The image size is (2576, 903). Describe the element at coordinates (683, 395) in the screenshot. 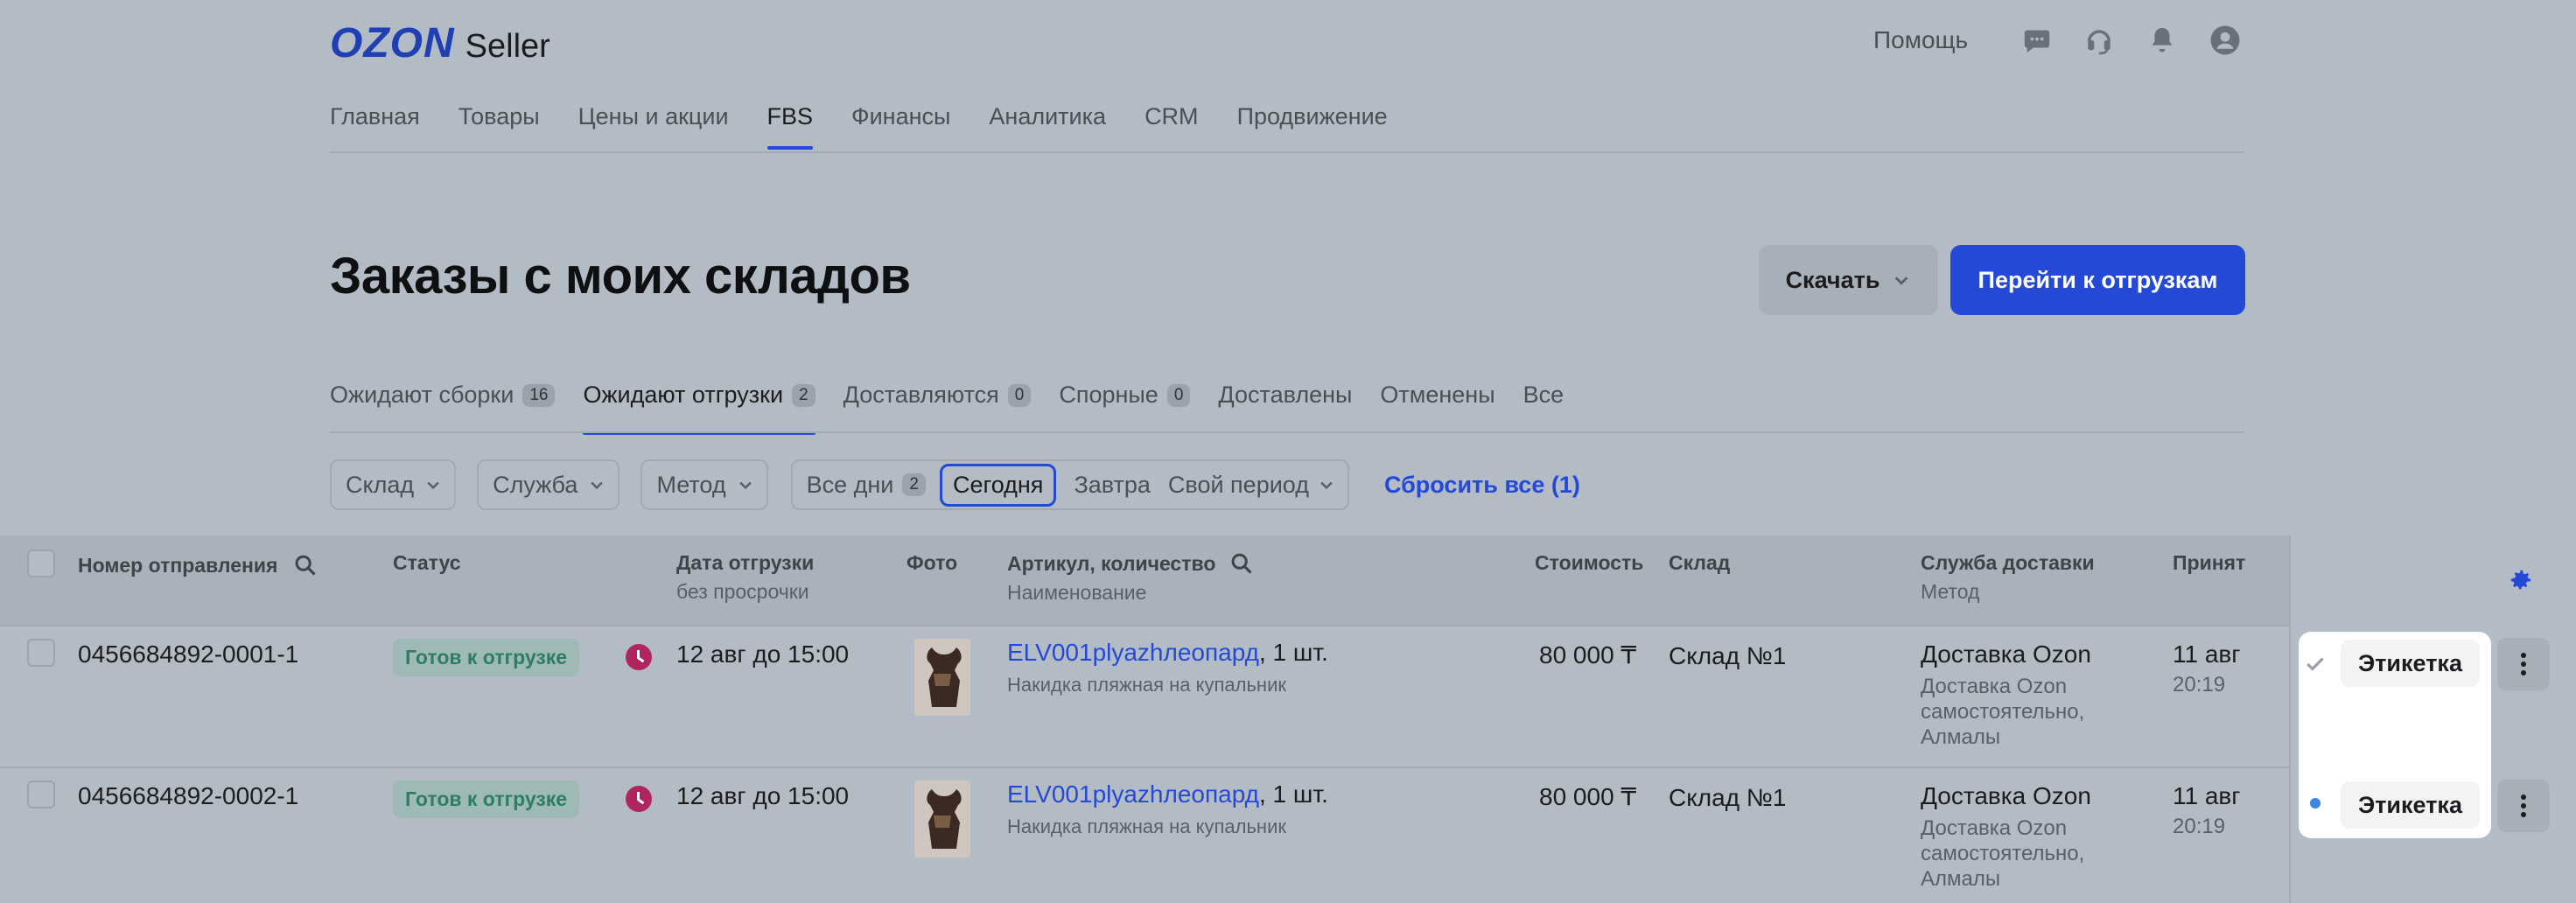

I see `tab-label: Ожидают отгрузки` at that location.